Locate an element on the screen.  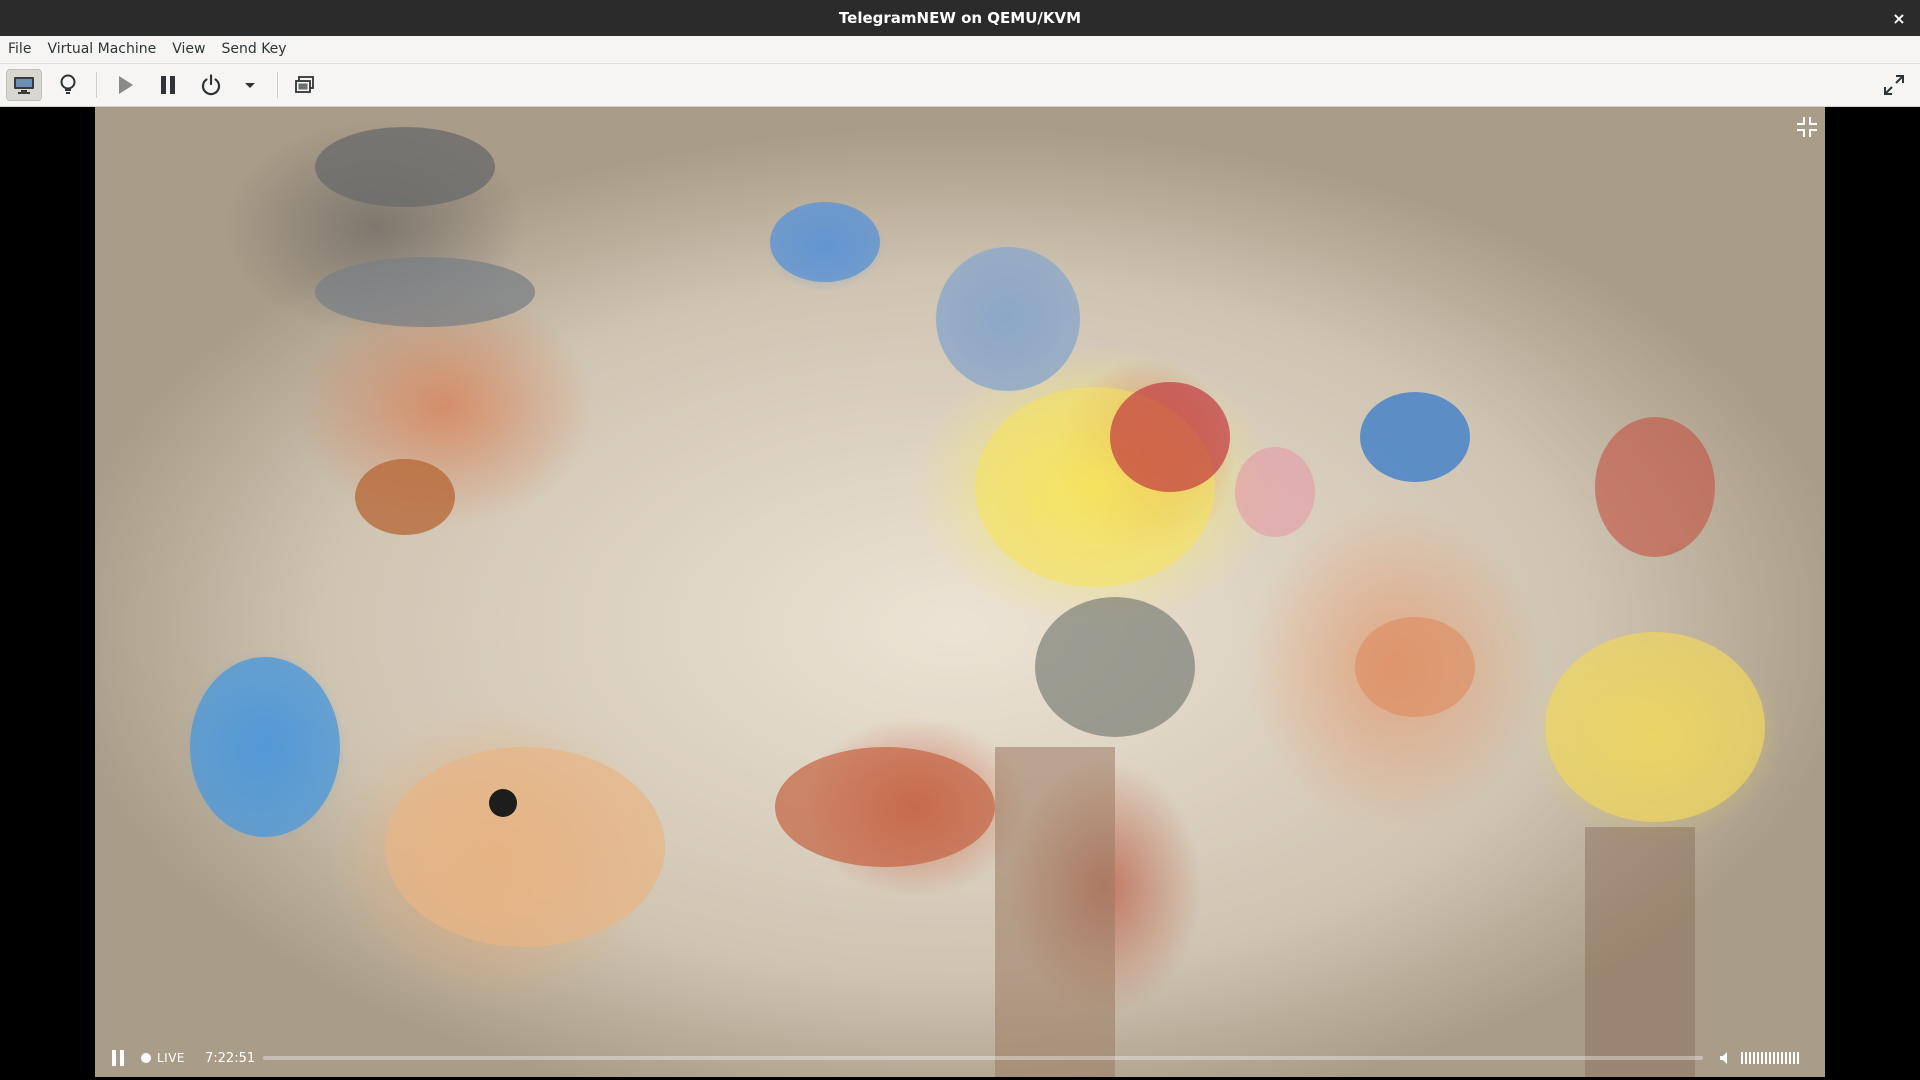
snapshot-icon is located at coordinates (304, 84).